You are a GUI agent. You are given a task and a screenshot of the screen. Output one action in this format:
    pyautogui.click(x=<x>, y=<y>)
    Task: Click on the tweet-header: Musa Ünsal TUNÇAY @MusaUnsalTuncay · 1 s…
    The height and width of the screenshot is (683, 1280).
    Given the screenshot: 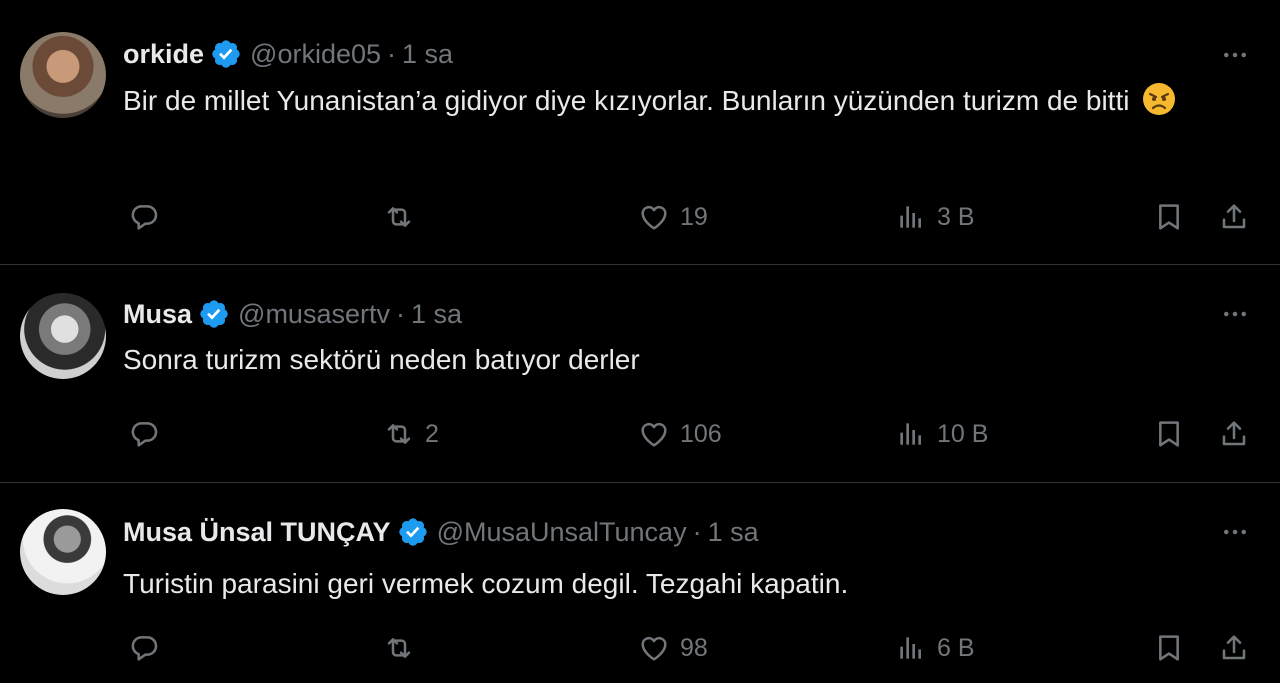 What is the action you would take?
    pyautogui.click(x=441, y=532)
    